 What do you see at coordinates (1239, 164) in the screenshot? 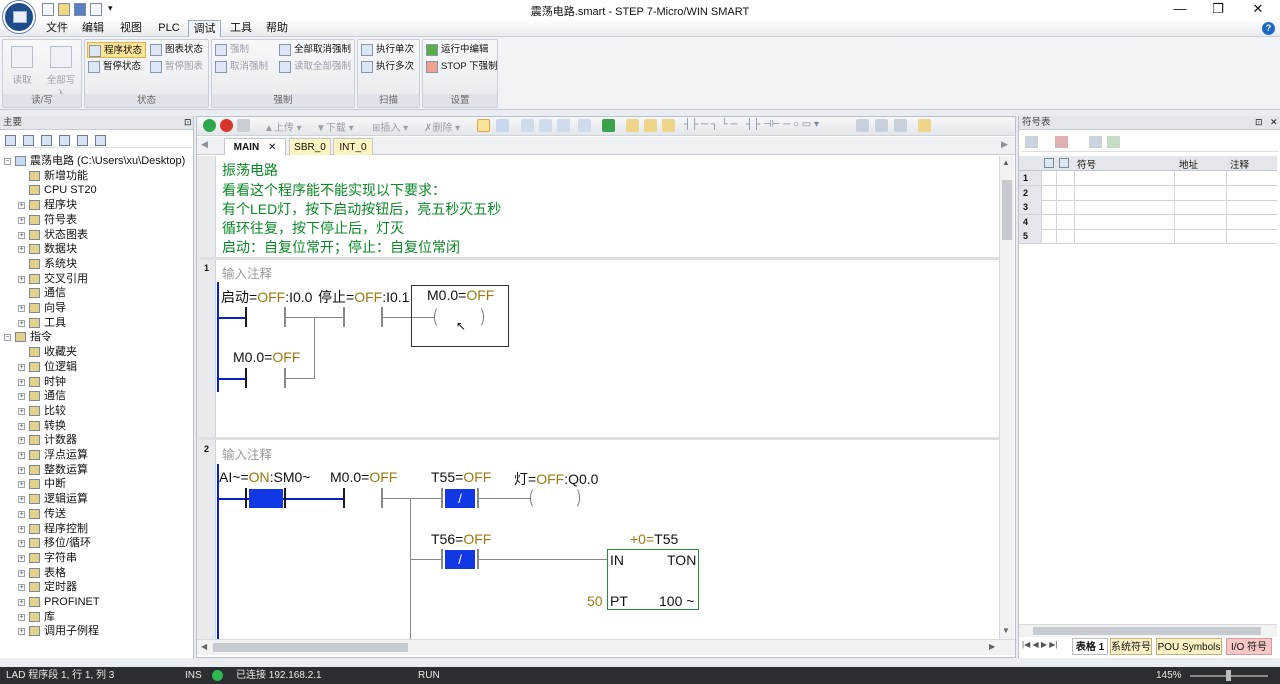
I see `column-comment: 注释` at bounding box center [1239, 164].